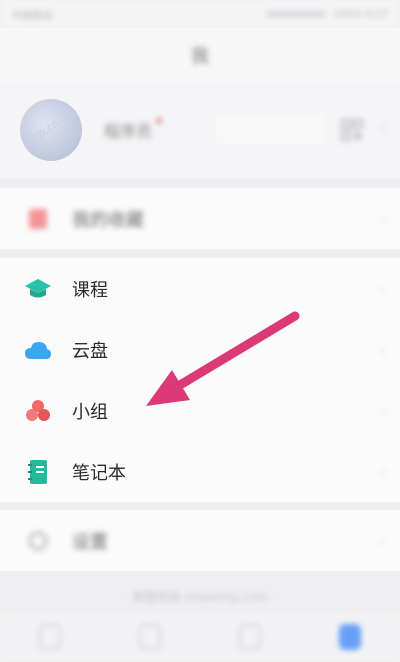 The image size is (400, 662). I want to click on title-bar: 我, so click(200, 55).